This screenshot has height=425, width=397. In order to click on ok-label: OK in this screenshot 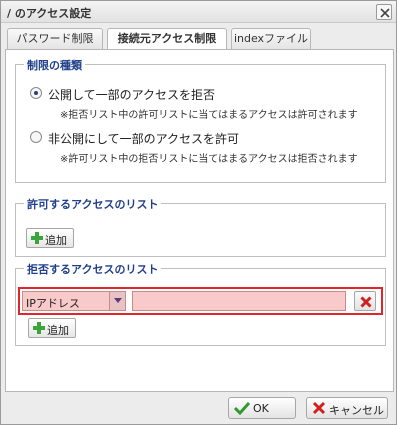, I will do `click(261, 408)`.